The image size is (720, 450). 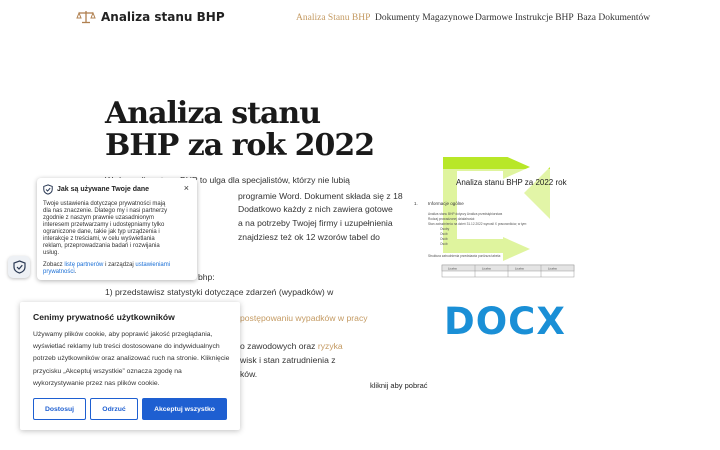 What do you see at coordinates (505, 321) in the screenshot?
I see `docx-download-label: DOCX` at bounding box center [505, 321].